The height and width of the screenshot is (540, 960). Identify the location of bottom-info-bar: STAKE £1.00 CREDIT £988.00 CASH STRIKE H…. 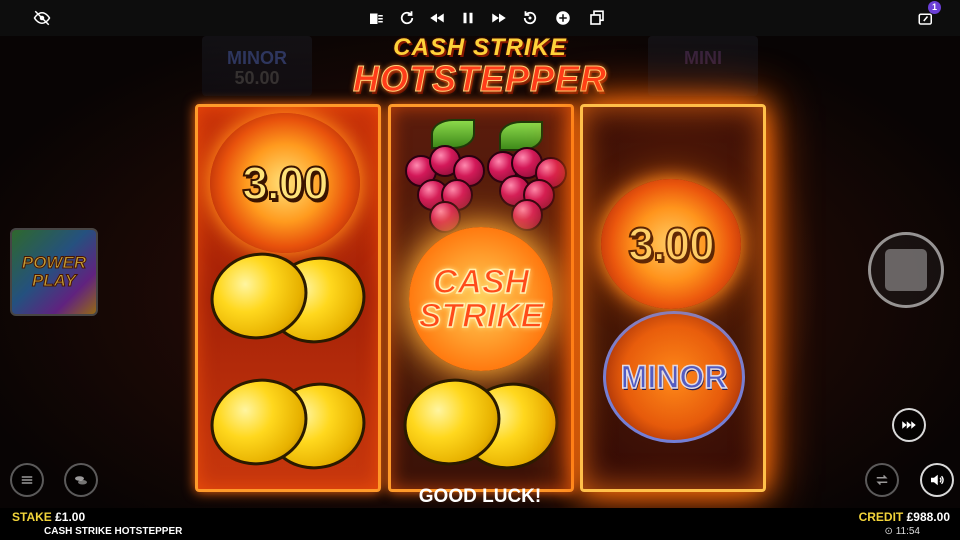
(480, 524).